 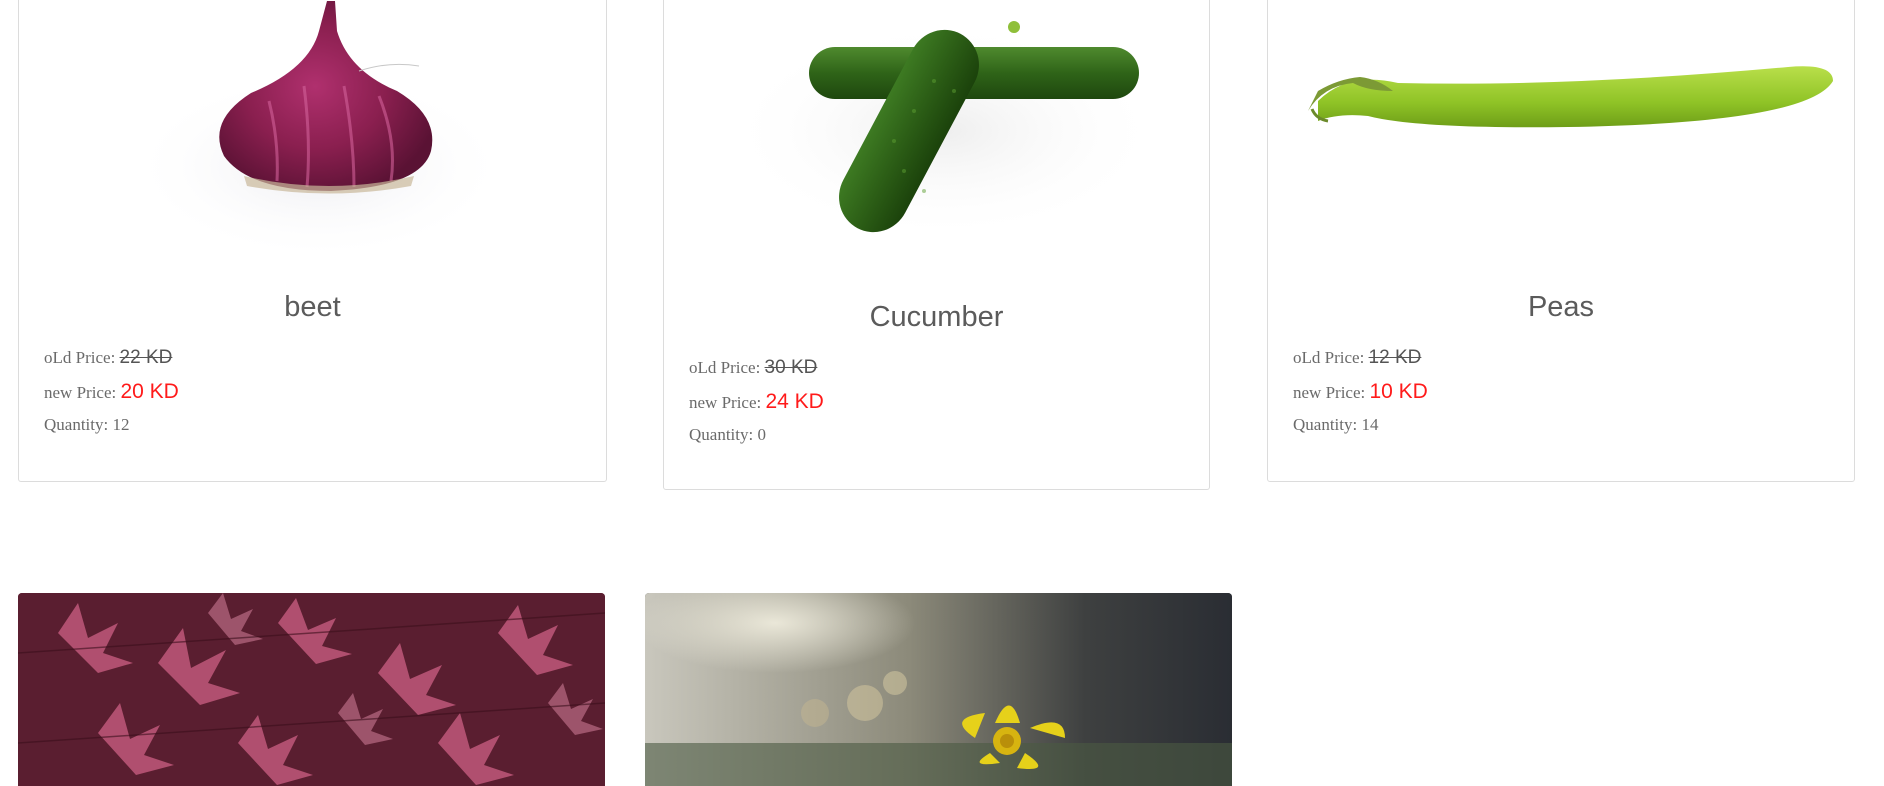 I want to click on peas-image, so click(x=1570, y=97).